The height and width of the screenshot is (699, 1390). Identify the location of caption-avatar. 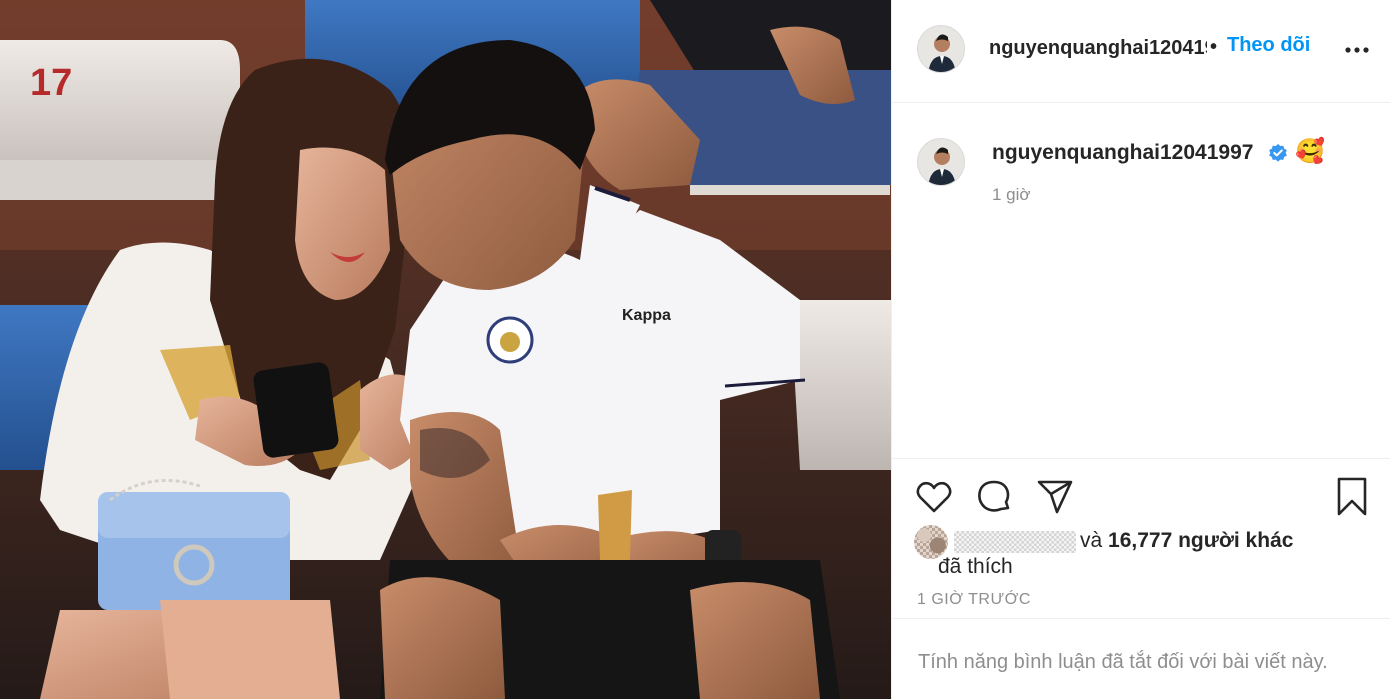
(941, 162).